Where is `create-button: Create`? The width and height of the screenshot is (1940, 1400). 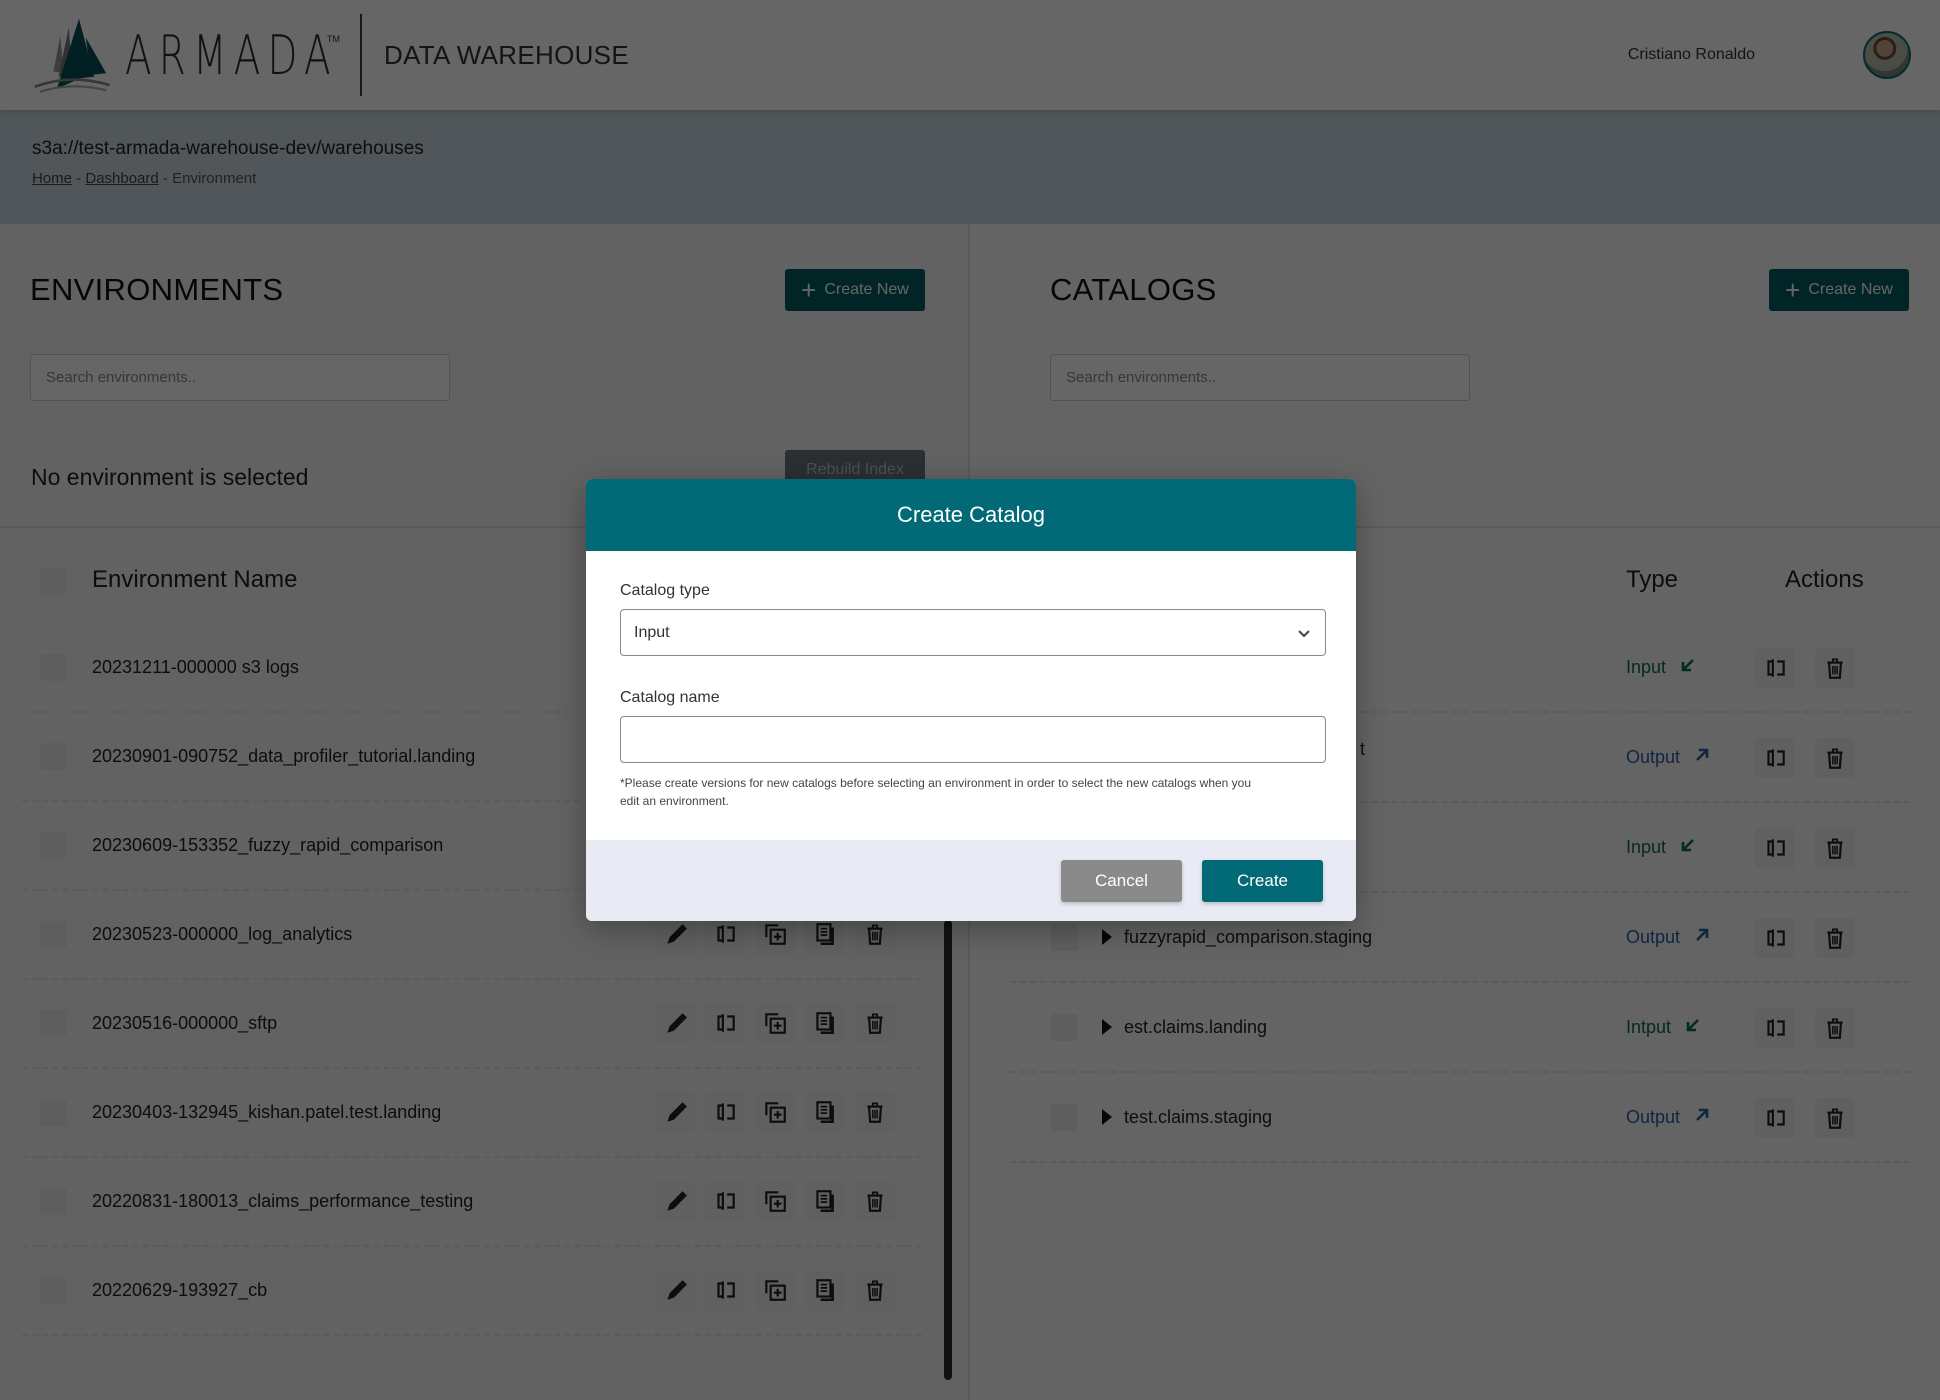
create-button: Create is located at coordinates (1262, 881).